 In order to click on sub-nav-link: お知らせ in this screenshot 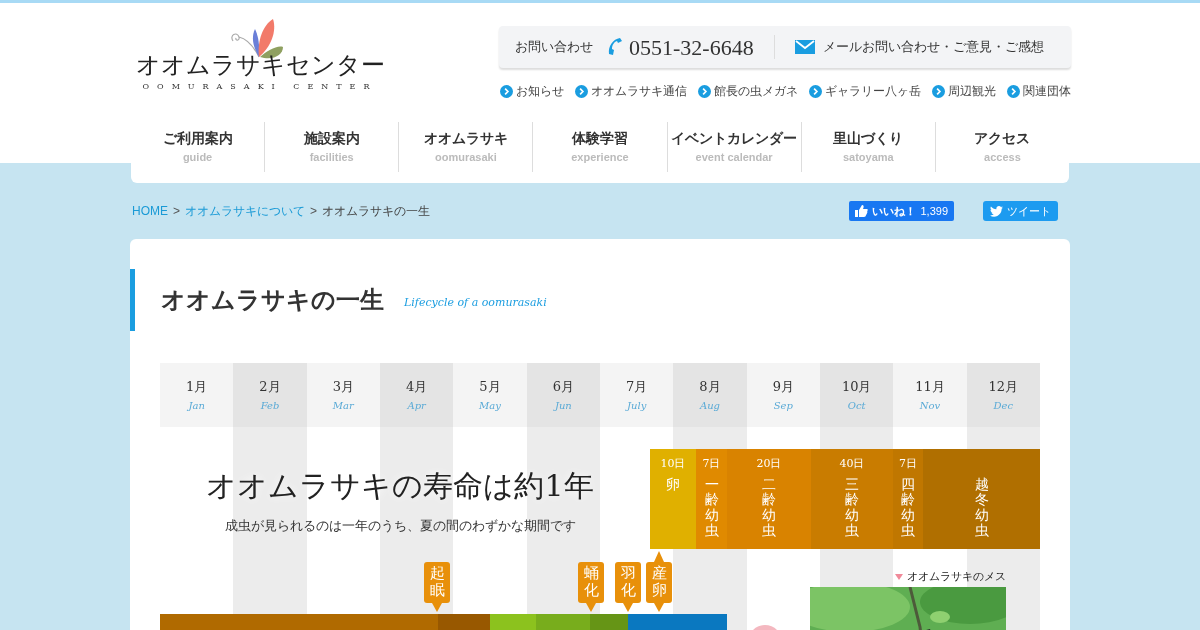, I will do `click(532, 91)`.